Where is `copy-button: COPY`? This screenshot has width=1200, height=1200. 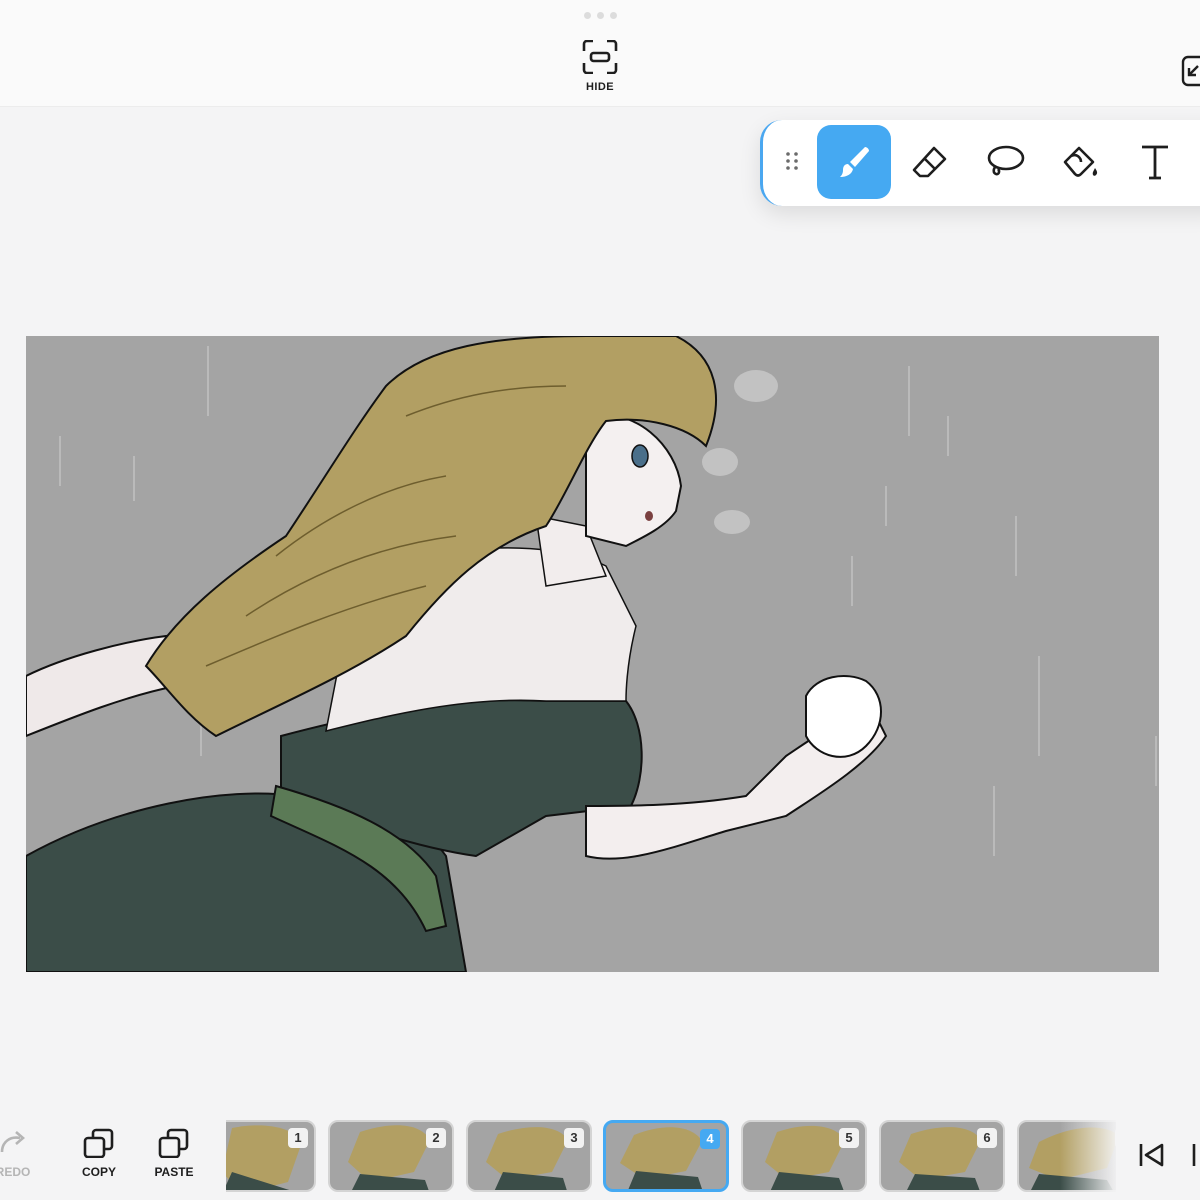
copy-button: COPY is located at coordinates (99, 1153).